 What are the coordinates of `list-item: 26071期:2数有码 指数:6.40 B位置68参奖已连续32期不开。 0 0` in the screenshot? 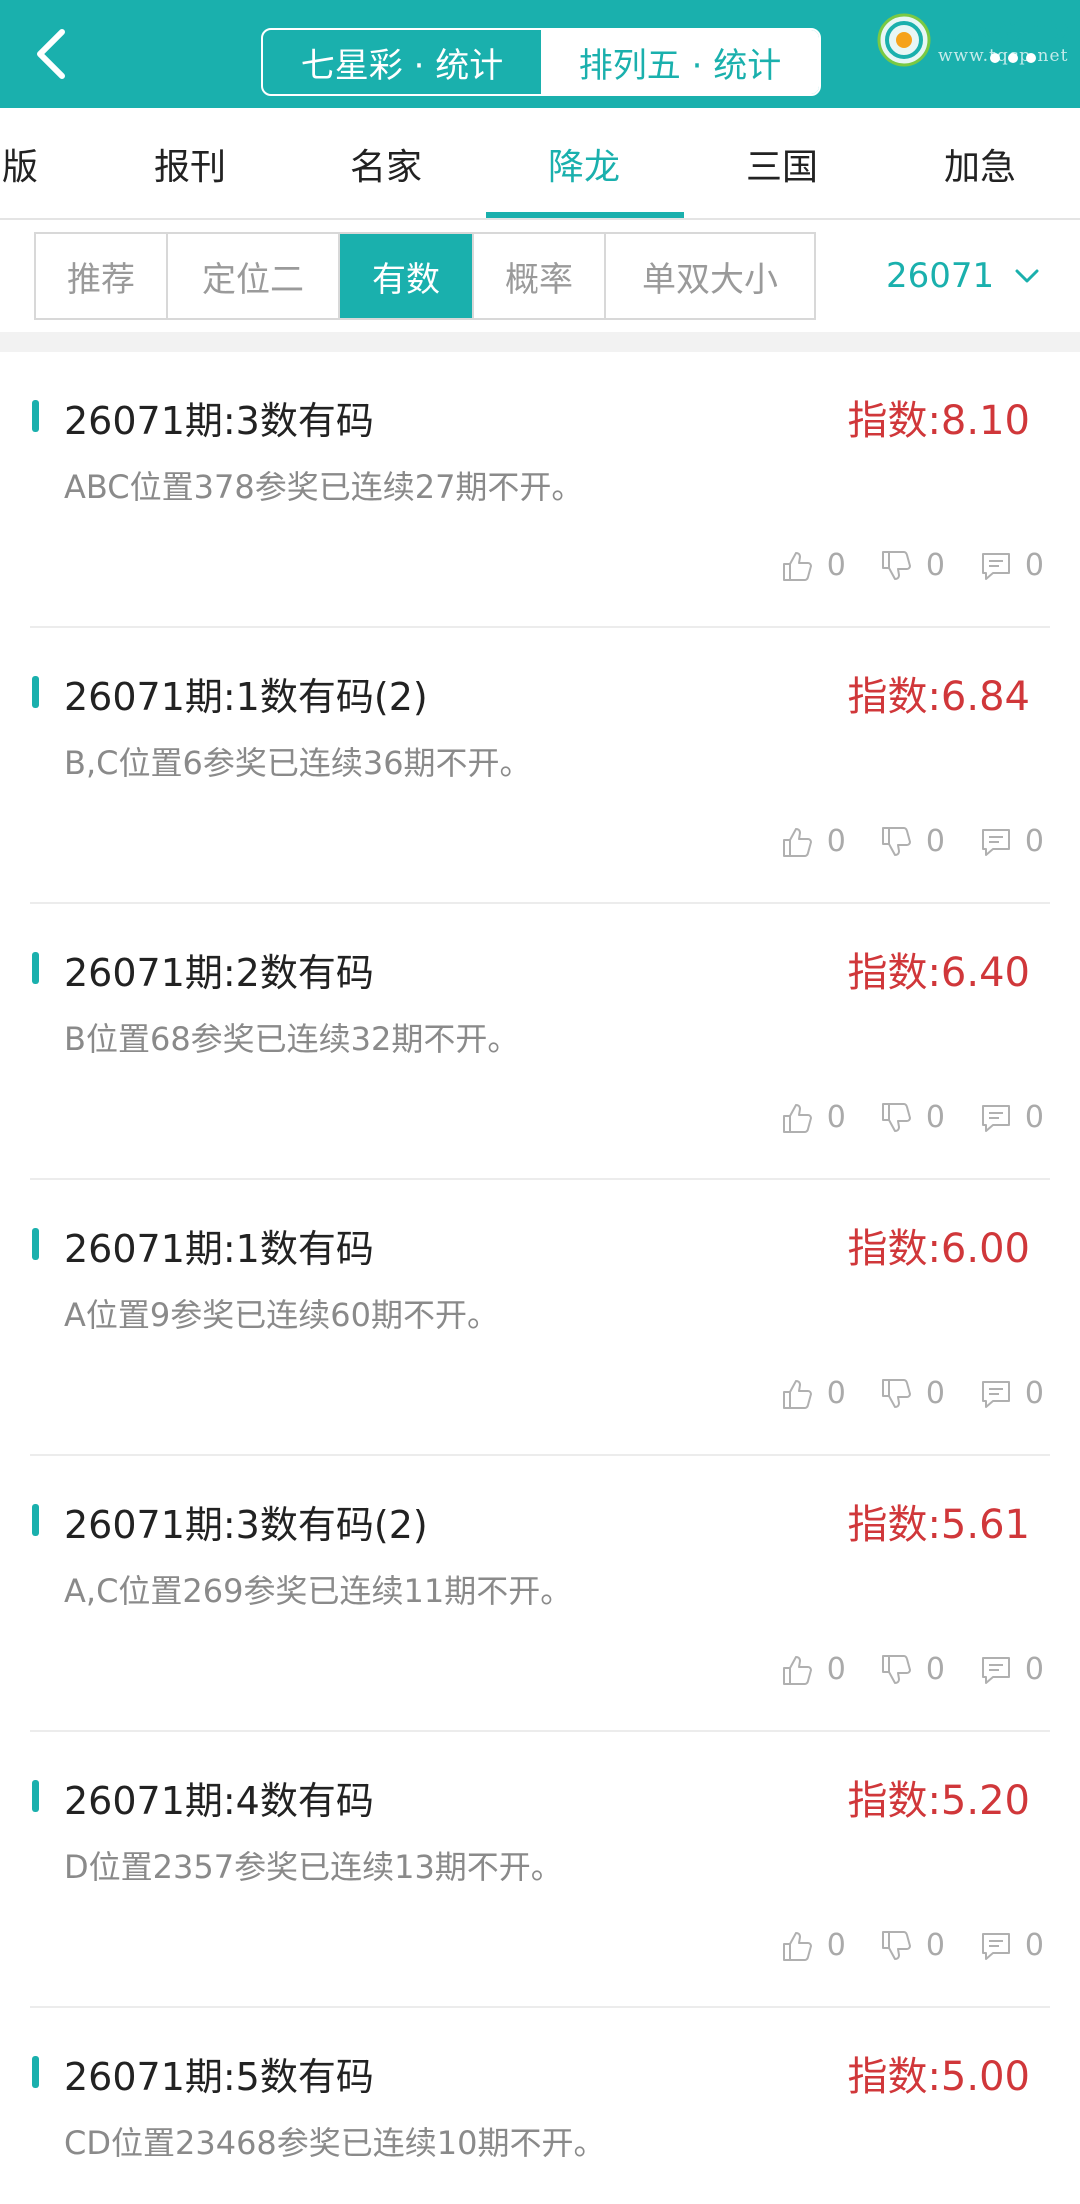 It's located at (540, 1042).